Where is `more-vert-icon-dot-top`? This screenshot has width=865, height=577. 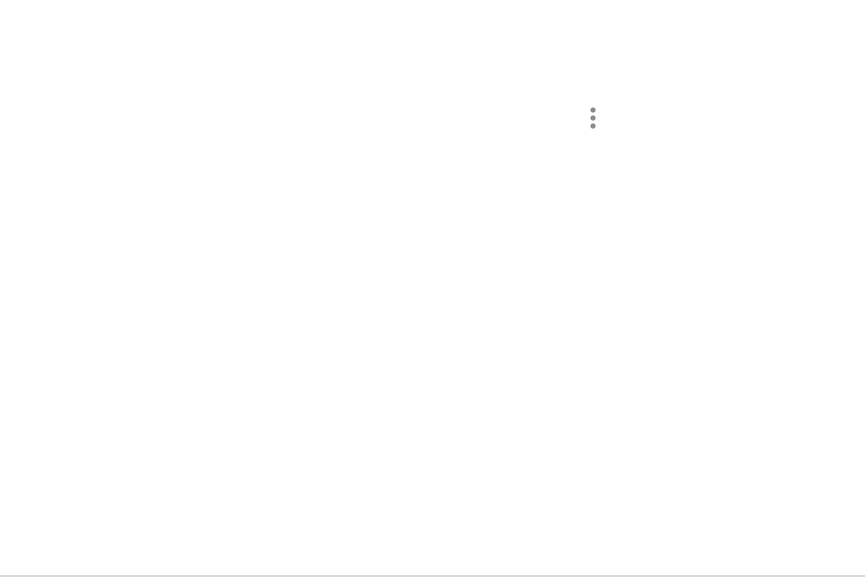
more-vert-icon-dot-top is located at coordinates (593, 110).